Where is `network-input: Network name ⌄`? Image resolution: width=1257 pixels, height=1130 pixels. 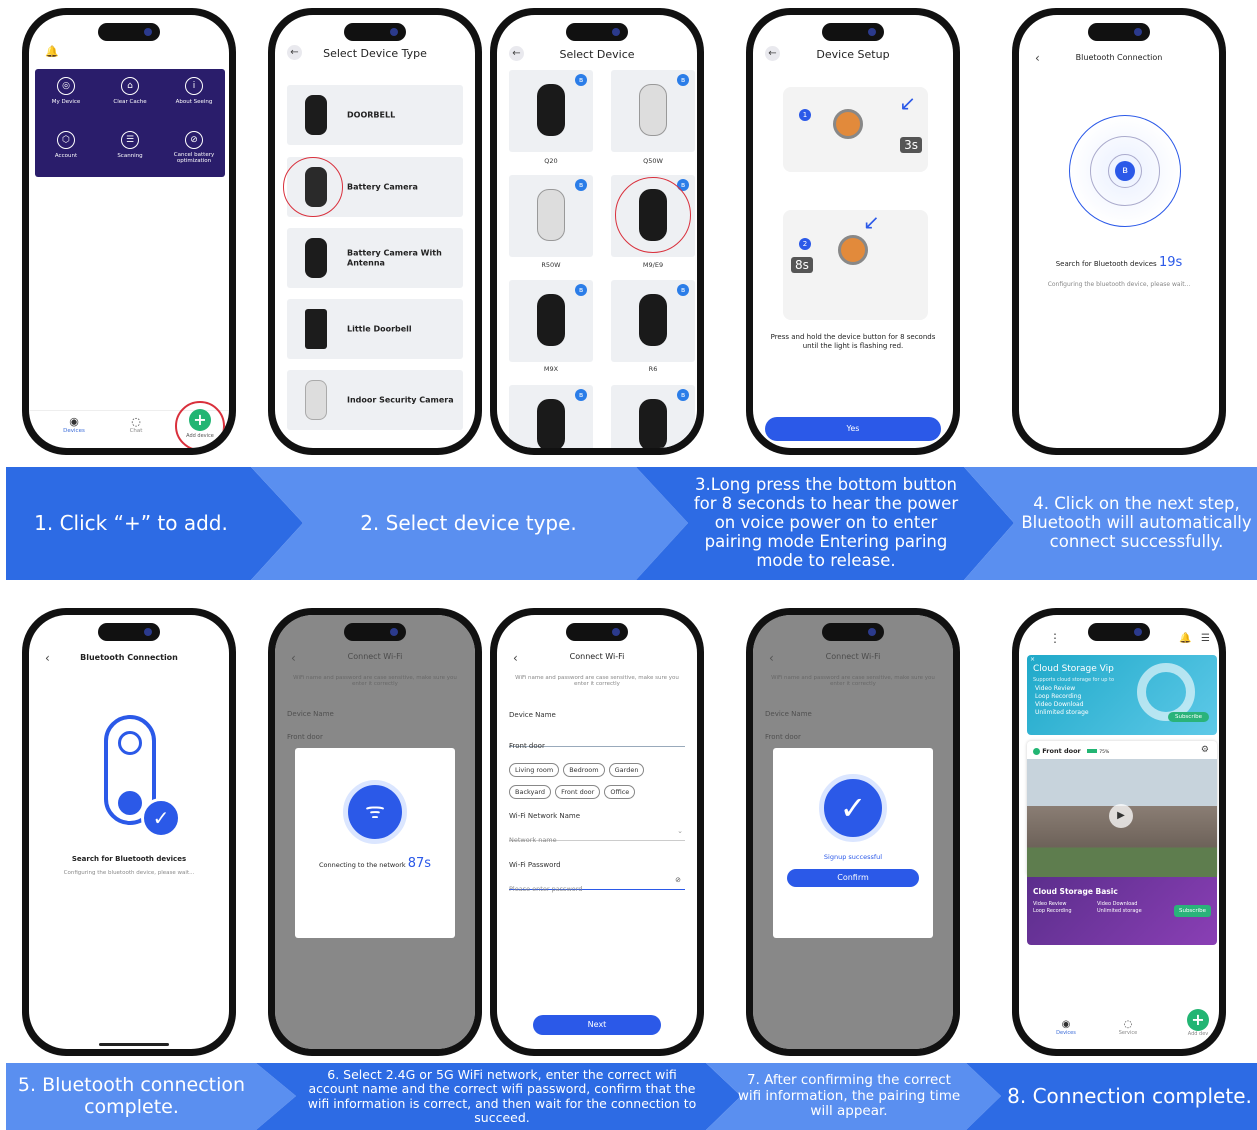
network-input: Network name ⌄ is located at coordinates (597, 835).